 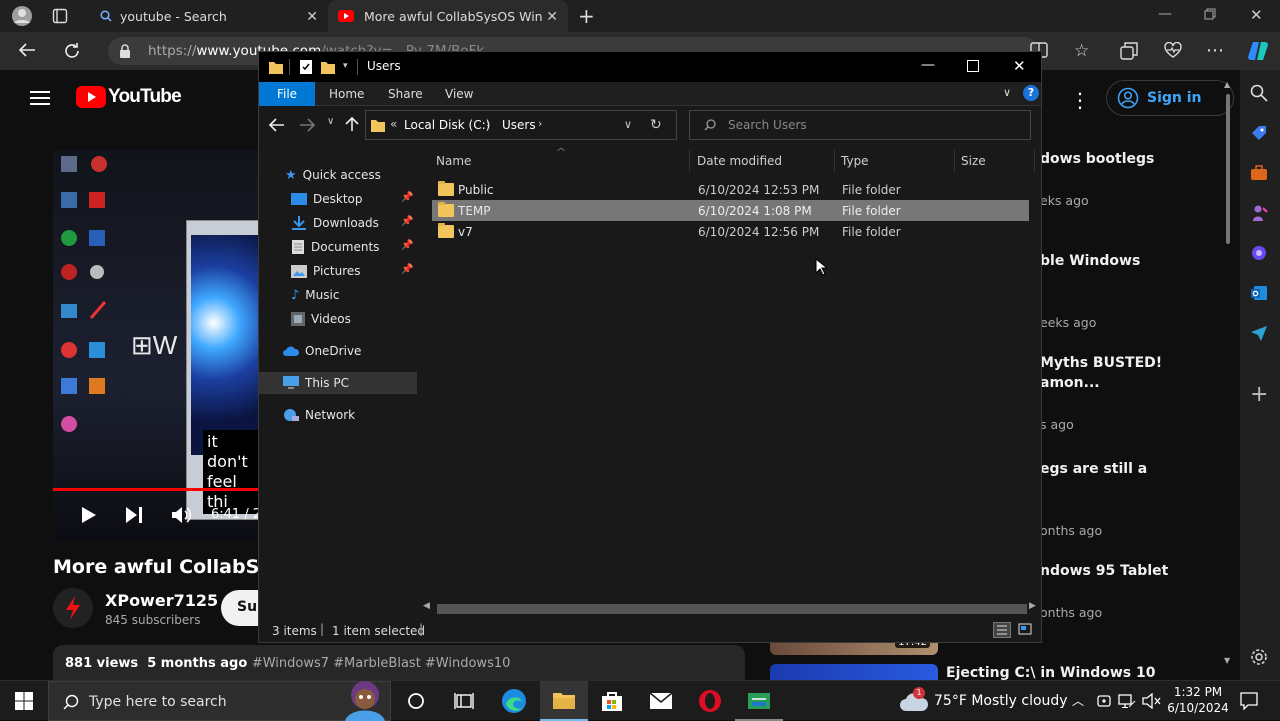 What do you see at coordinates (759, 701) in the screenshot?
I see `app-taskbar-icon` at bounding box center [759, 701].